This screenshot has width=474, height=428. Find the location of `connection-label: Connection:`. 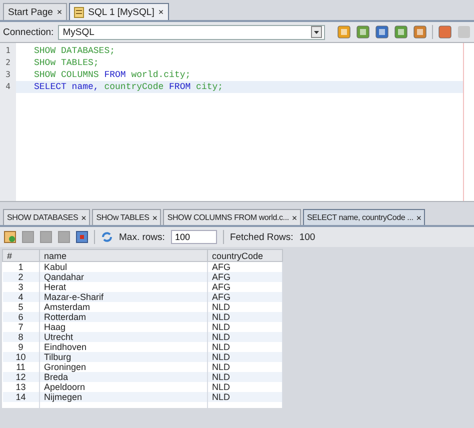

connection-label: Connection: is located at coordinates (28, 32).